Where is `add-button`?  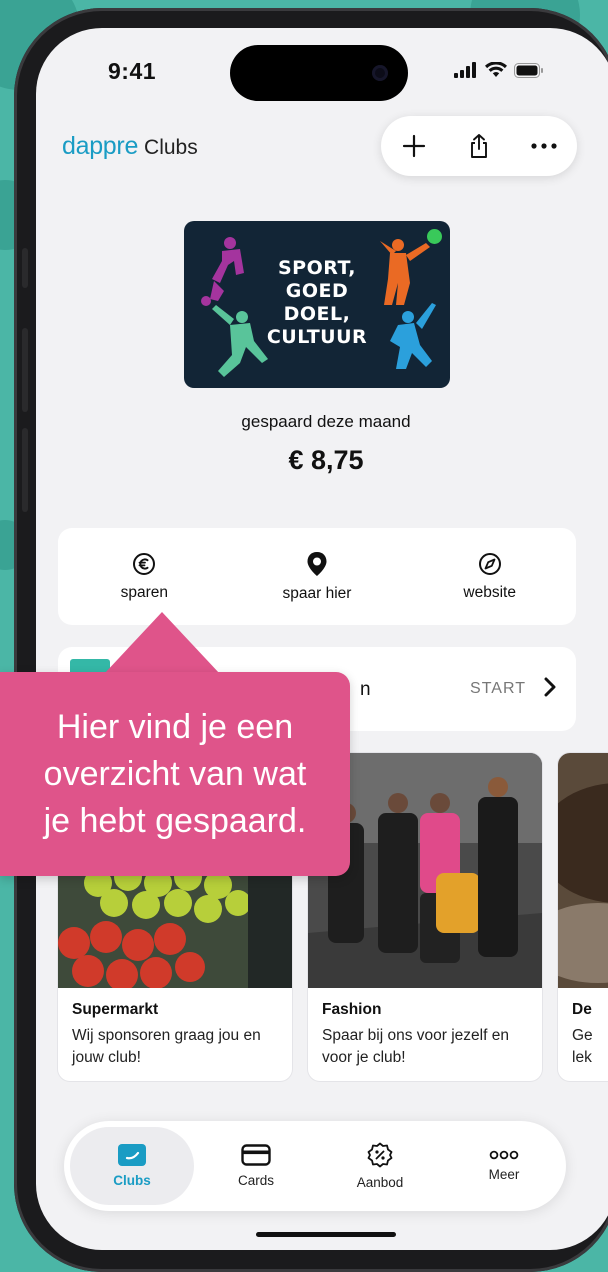 add-button is located at coordinates (414, 146).